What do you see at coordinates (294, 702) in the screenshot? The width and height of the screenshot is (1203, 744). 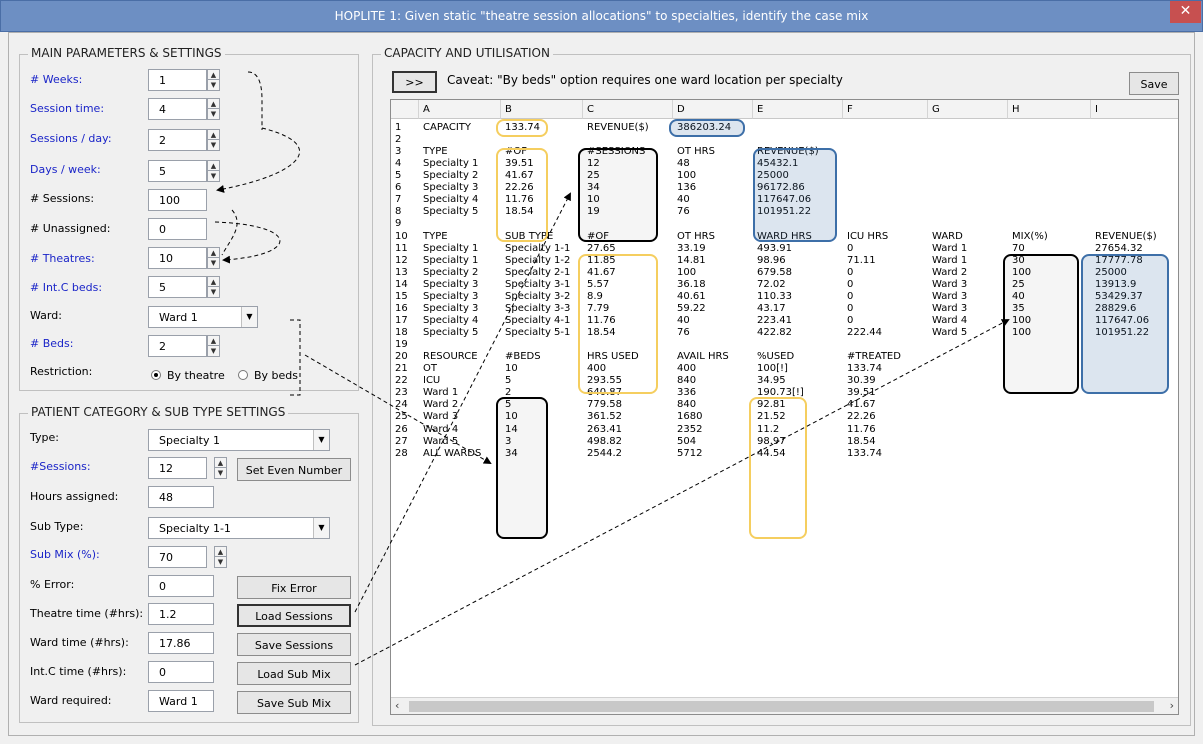 I see `save-sub-mix-button: Save Sub Mix` at bounding box center [294, 702].